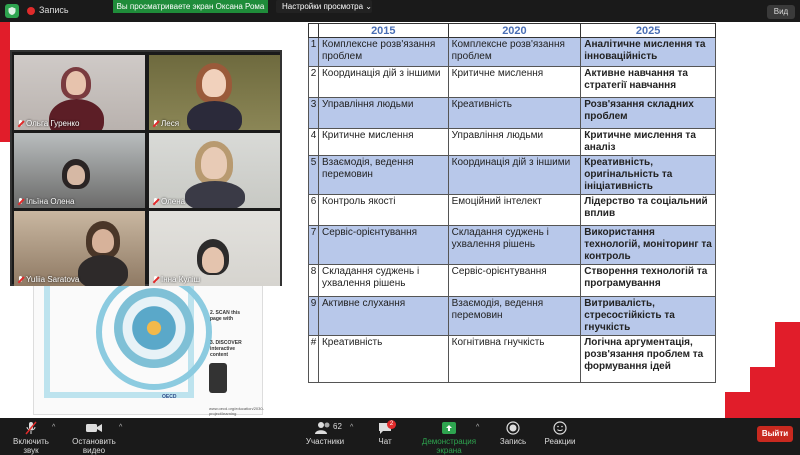  Describe the element at coordinates (313, 82) in the screenshot. I see `row-number: 2` at that location.